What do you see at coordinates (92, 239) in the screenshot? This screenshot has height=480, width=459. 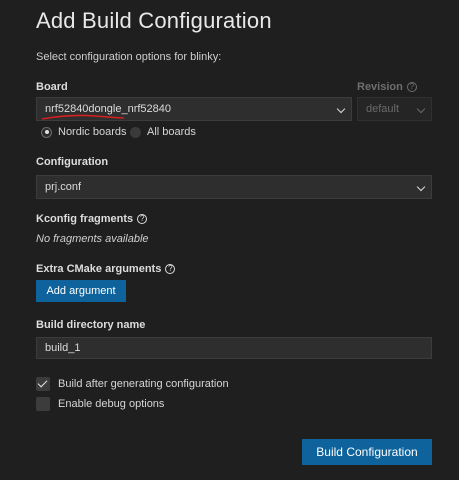 I see `kconfig-empty-text: No fragments available` at bounding box center [92, 239].